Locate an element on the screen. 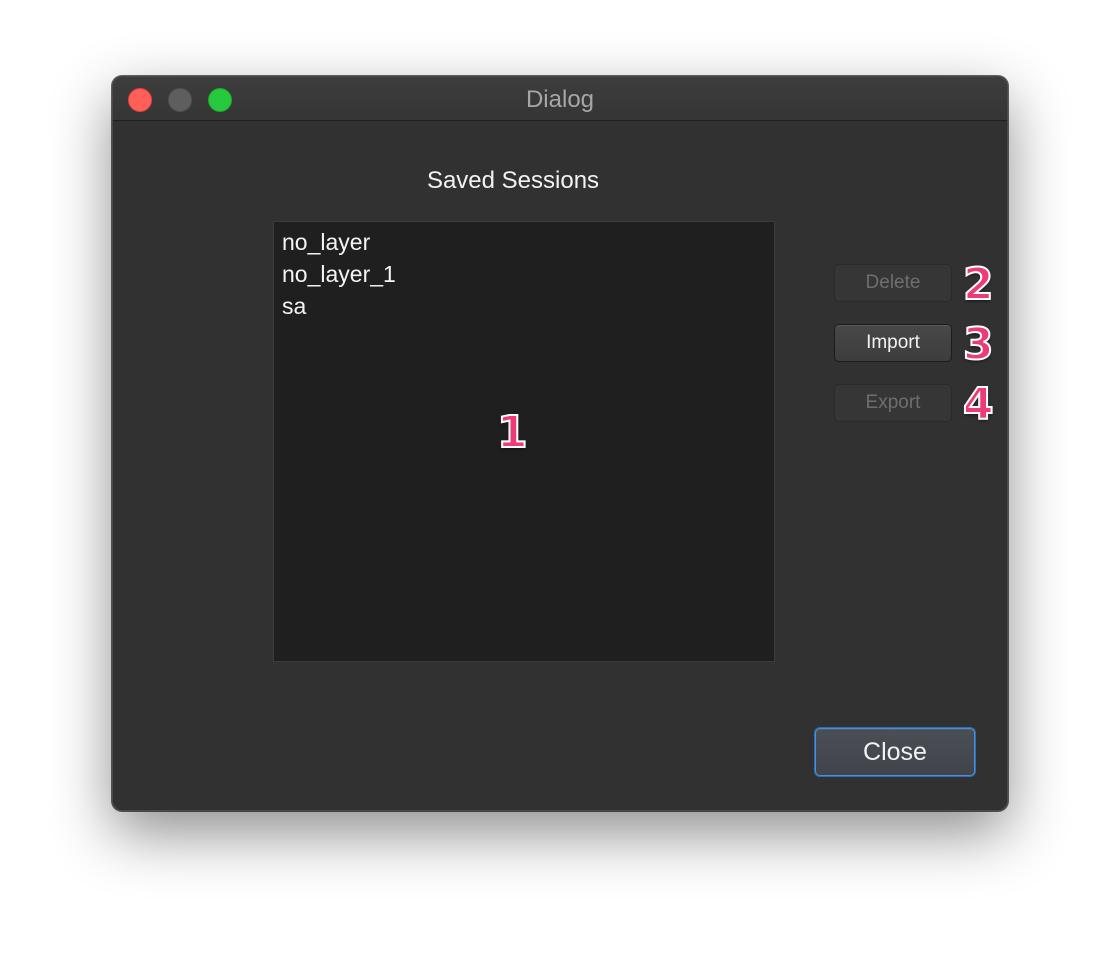 Image resolution: width=1120 pixels, height=960 pixels. callout-marker-import: 3 is located at coordinates (978, 344).